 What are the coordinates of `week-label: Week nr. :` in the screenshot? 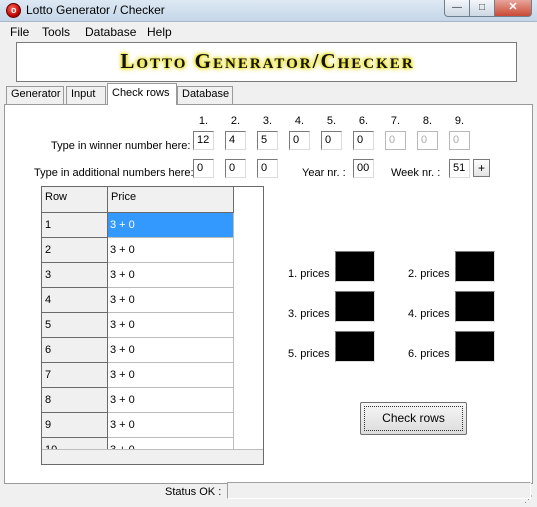 It's located at (416, 173).